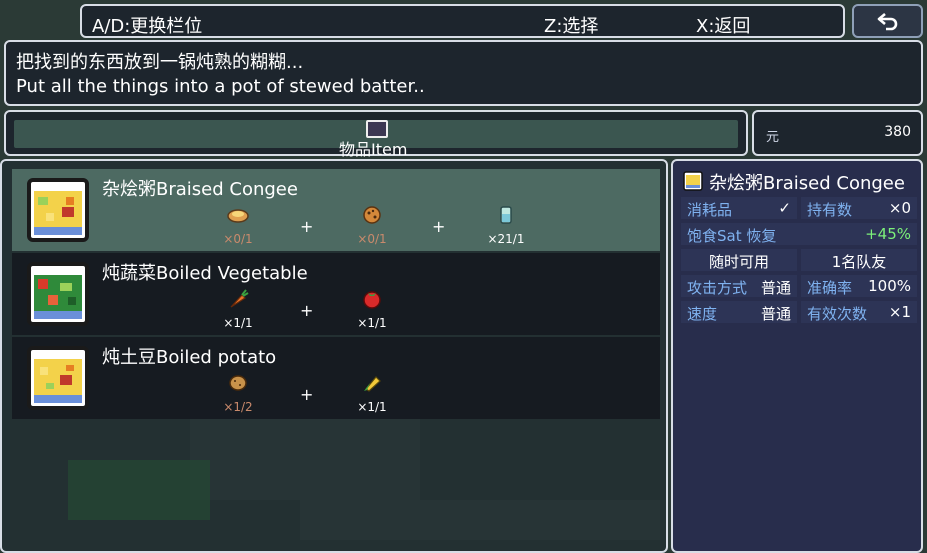 This screenshot has width=927, height=553. I want to click on usable-timing: 随时可用, so click(739, 260).